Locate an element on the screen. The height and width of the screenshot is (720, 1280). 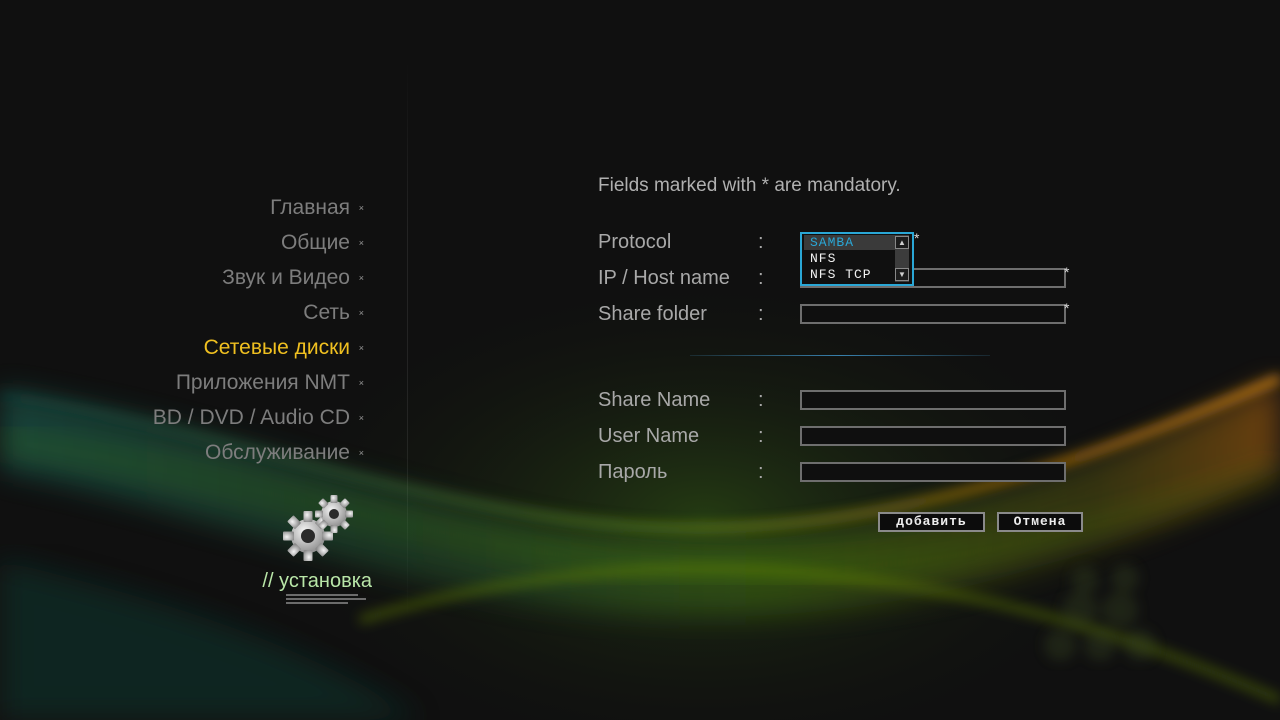
menu-item-network: Сеть × is located at coordinates (258, 312).